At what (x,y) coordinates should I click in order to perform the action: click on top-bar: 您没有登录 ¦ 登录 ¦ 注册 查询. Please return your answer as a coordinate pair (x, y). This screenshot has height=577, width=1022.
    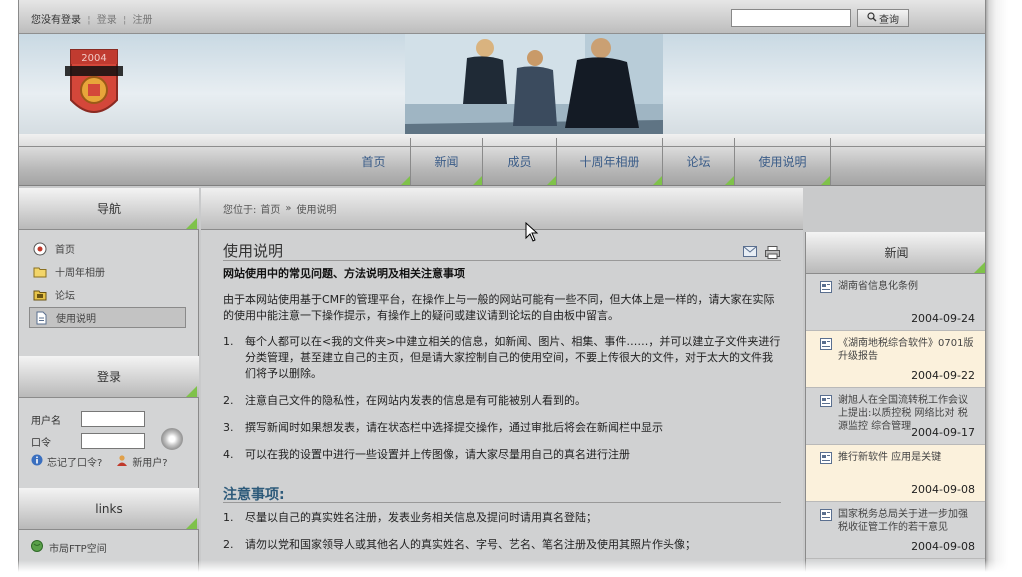
    Looking at the image, I should click on (502, 17).